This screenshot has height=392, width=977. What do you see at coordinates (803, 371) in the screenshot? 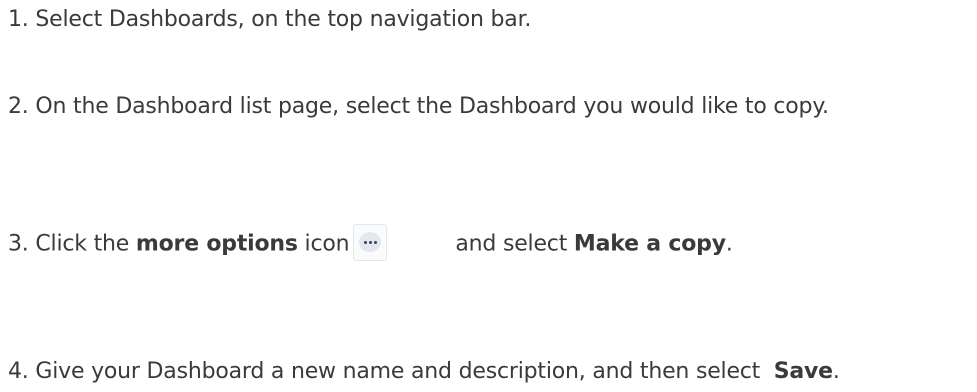
I see `step-4-save-term: Save` at bounding box center [803, 371].